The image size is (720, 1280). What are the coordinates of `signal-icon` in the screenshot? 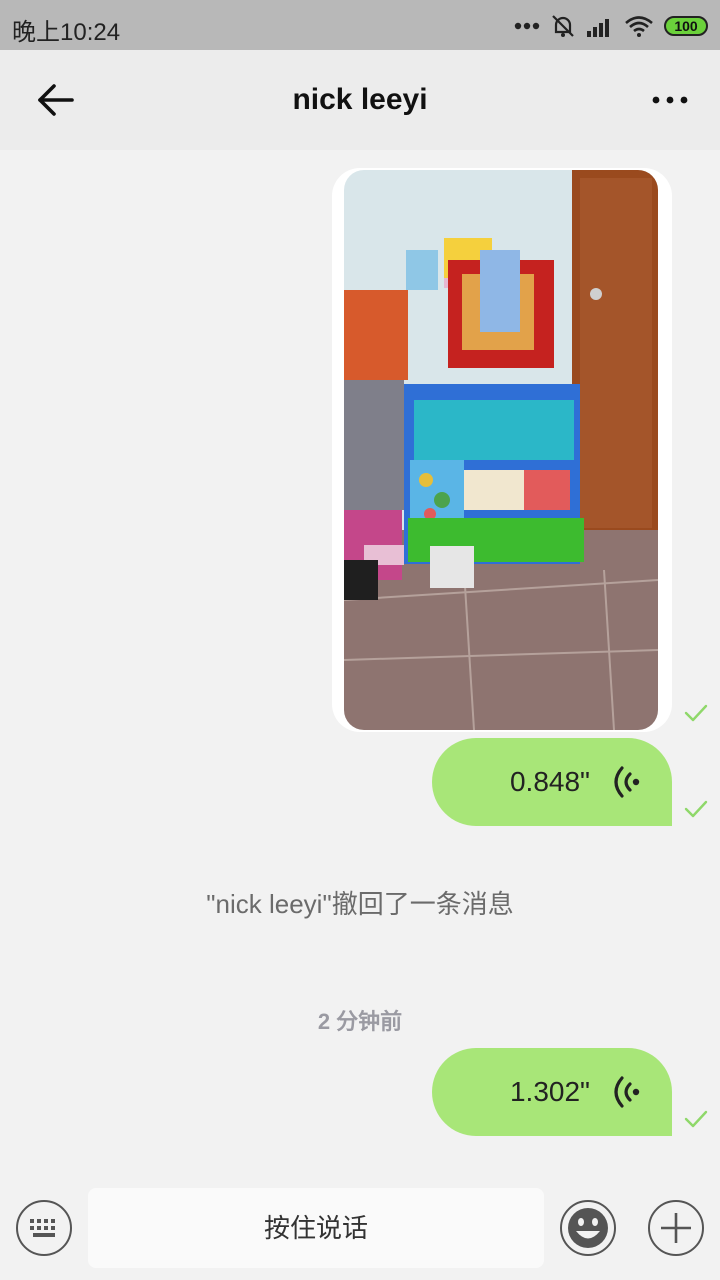 It's located at (598, 28).